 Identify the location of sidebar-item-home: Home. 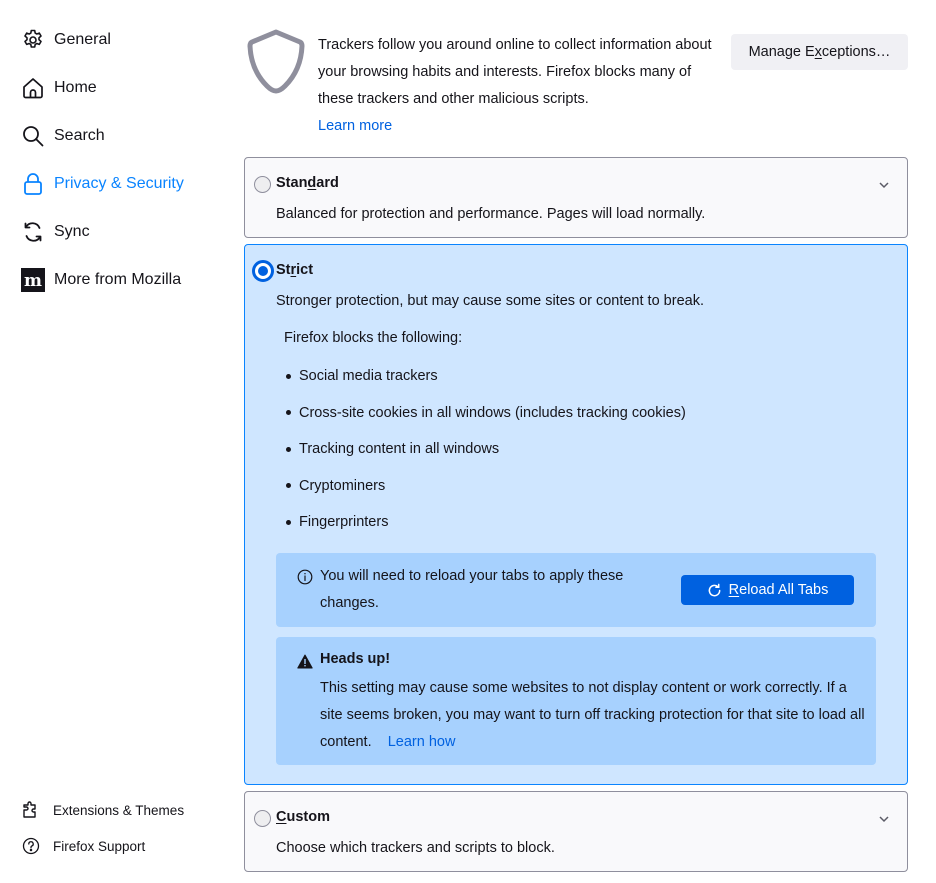
(58, 88).